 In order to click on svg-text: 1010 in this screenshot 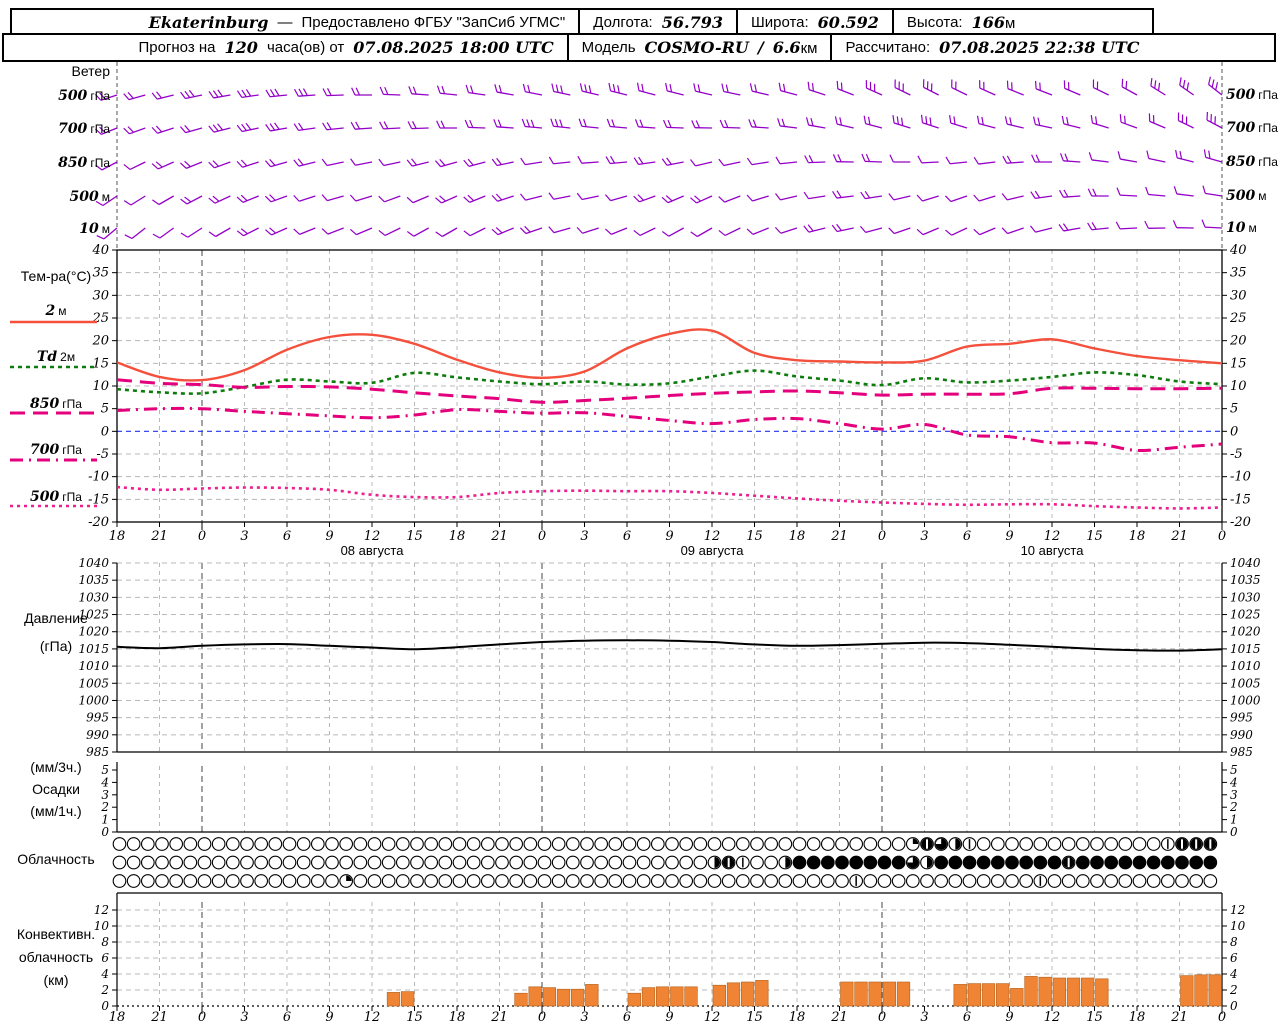, I will do `click(93, 666)`.